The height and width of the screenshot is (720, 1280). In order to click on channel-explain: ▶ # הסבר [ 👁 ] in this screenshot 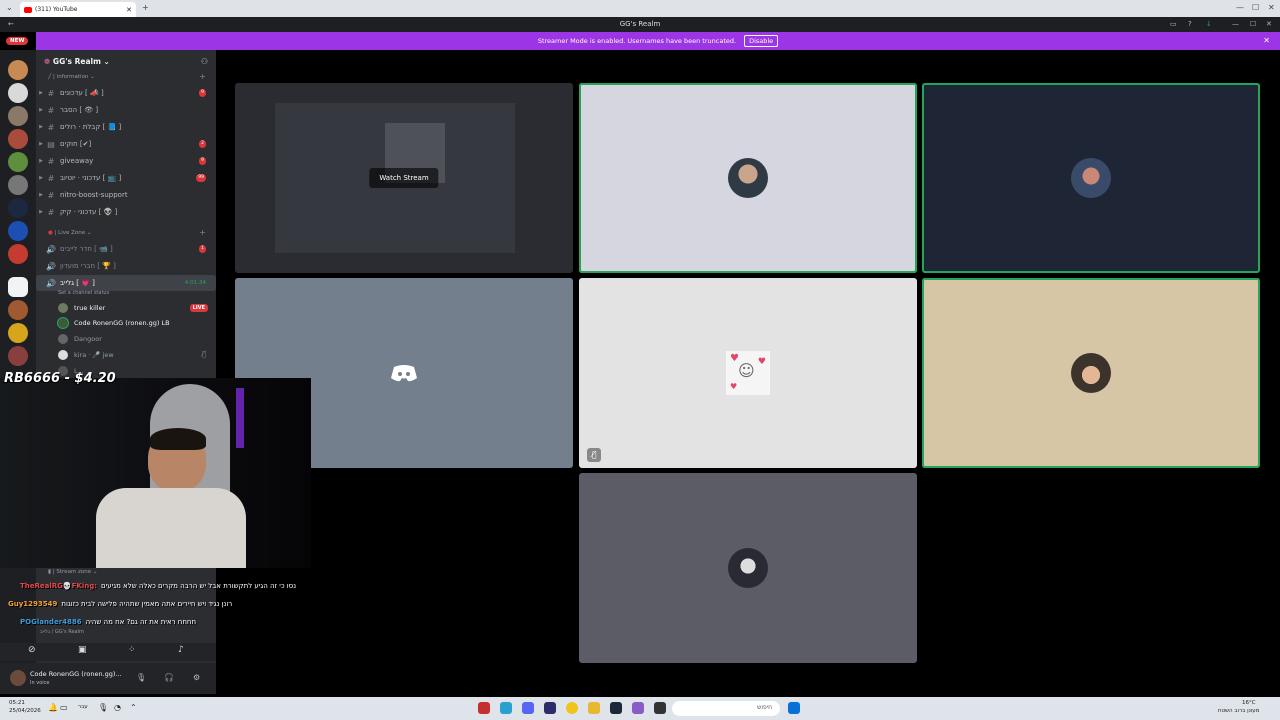, I will do `click(126, 110)`.